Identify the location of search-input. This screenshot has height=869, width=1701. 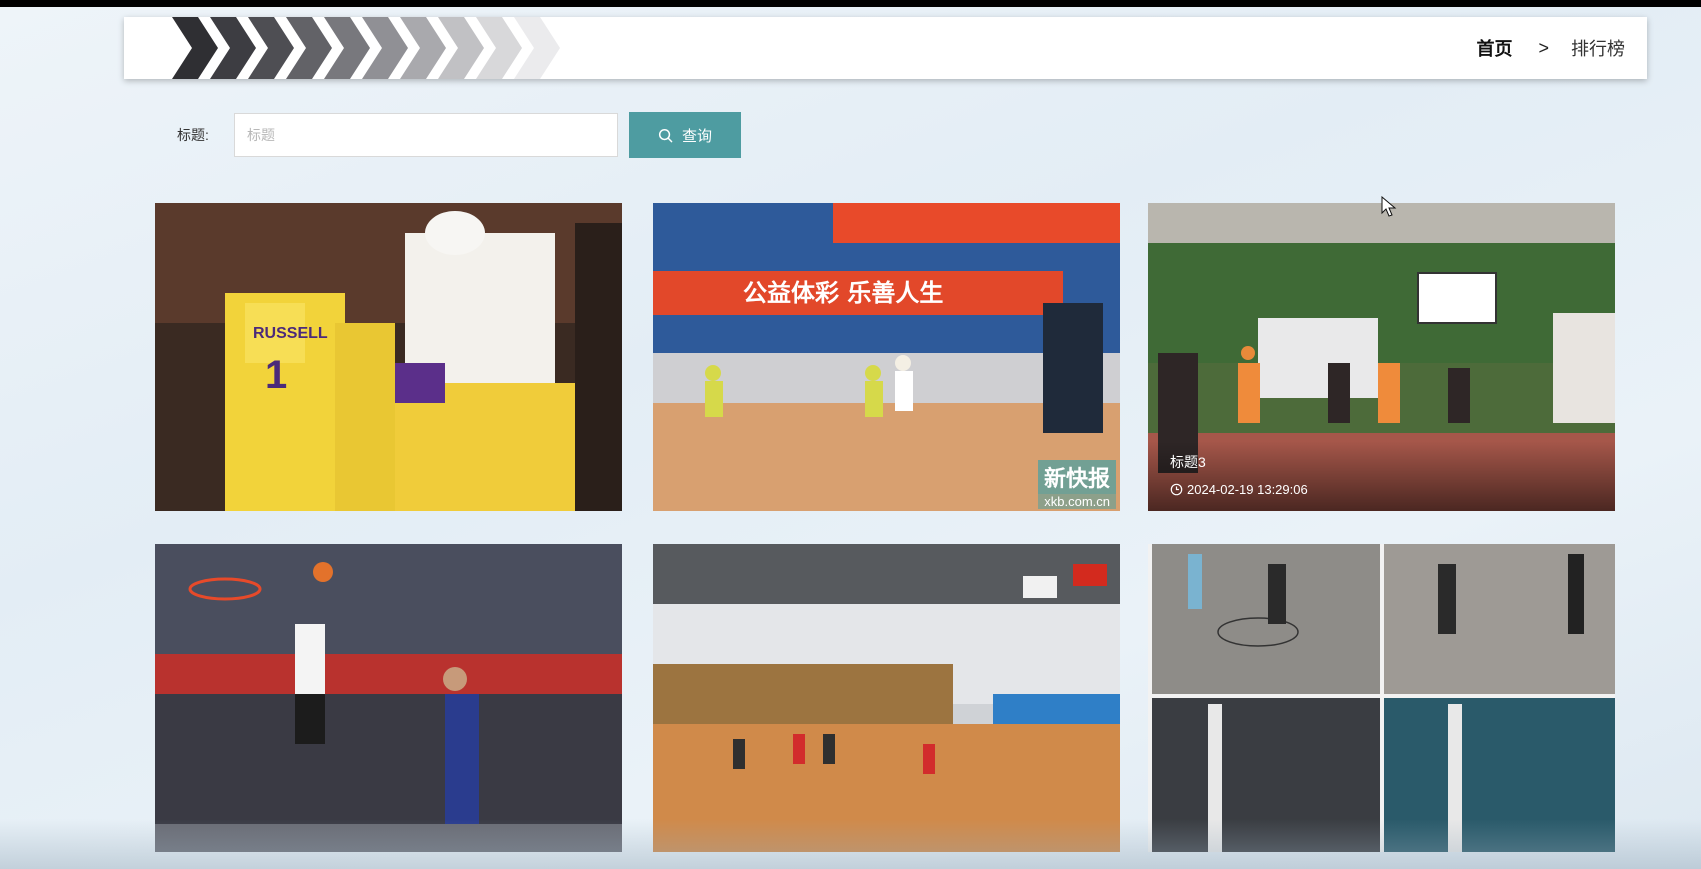
(426, 135).